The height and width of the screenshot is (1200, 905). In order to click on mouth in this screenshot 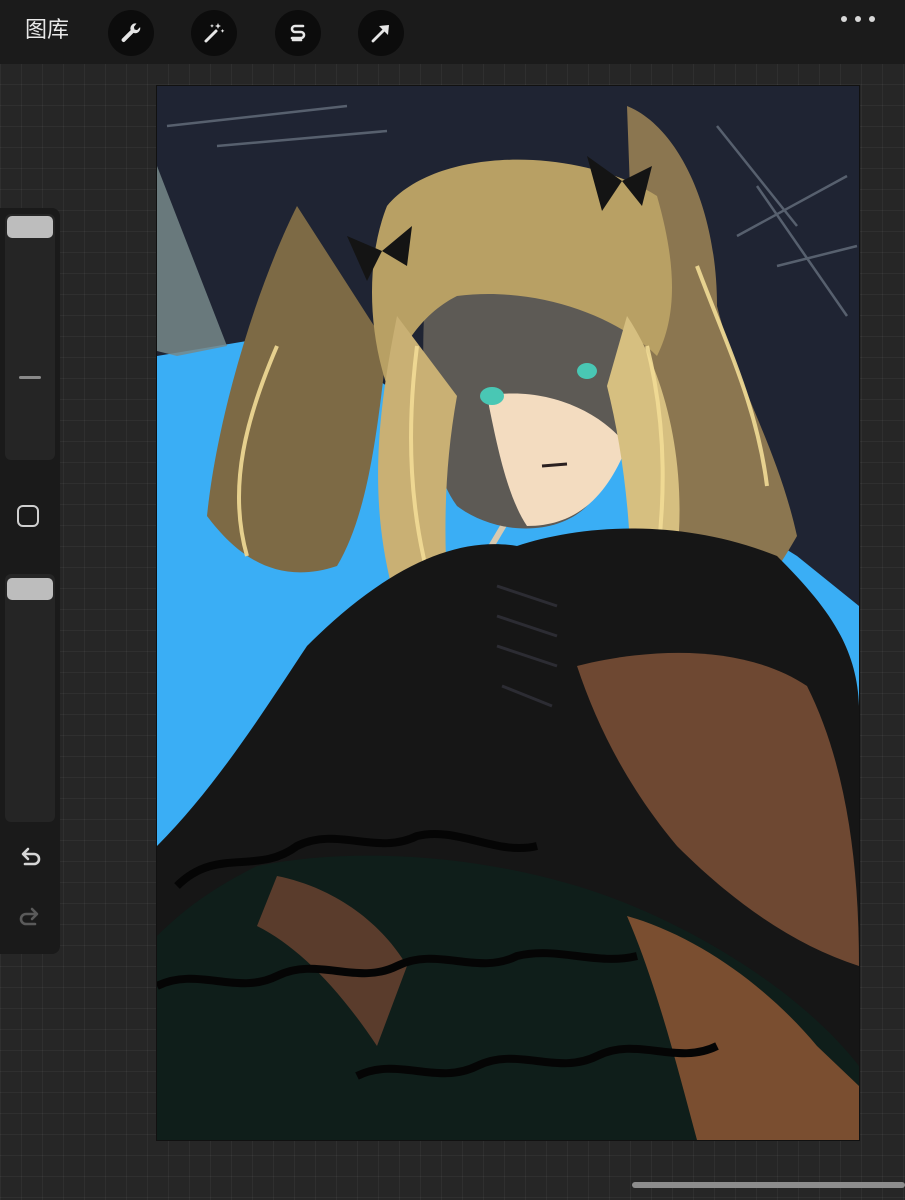, I will do `click(554, 465)`.